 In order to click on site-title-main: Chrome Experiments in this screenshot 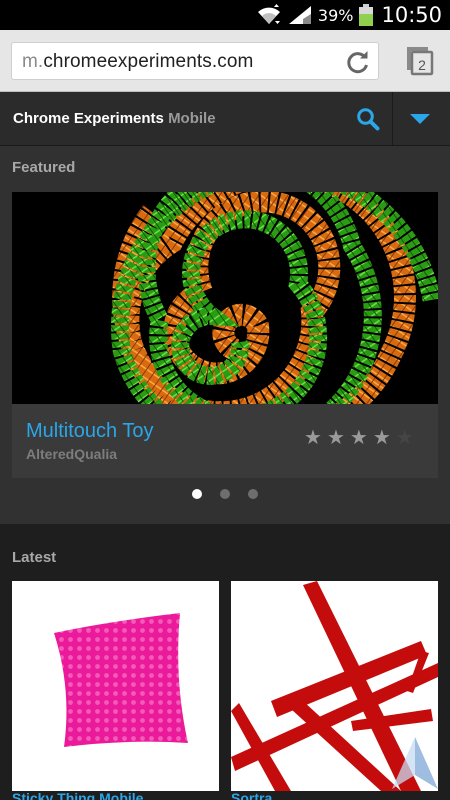, I will do `click(88, 118)`.